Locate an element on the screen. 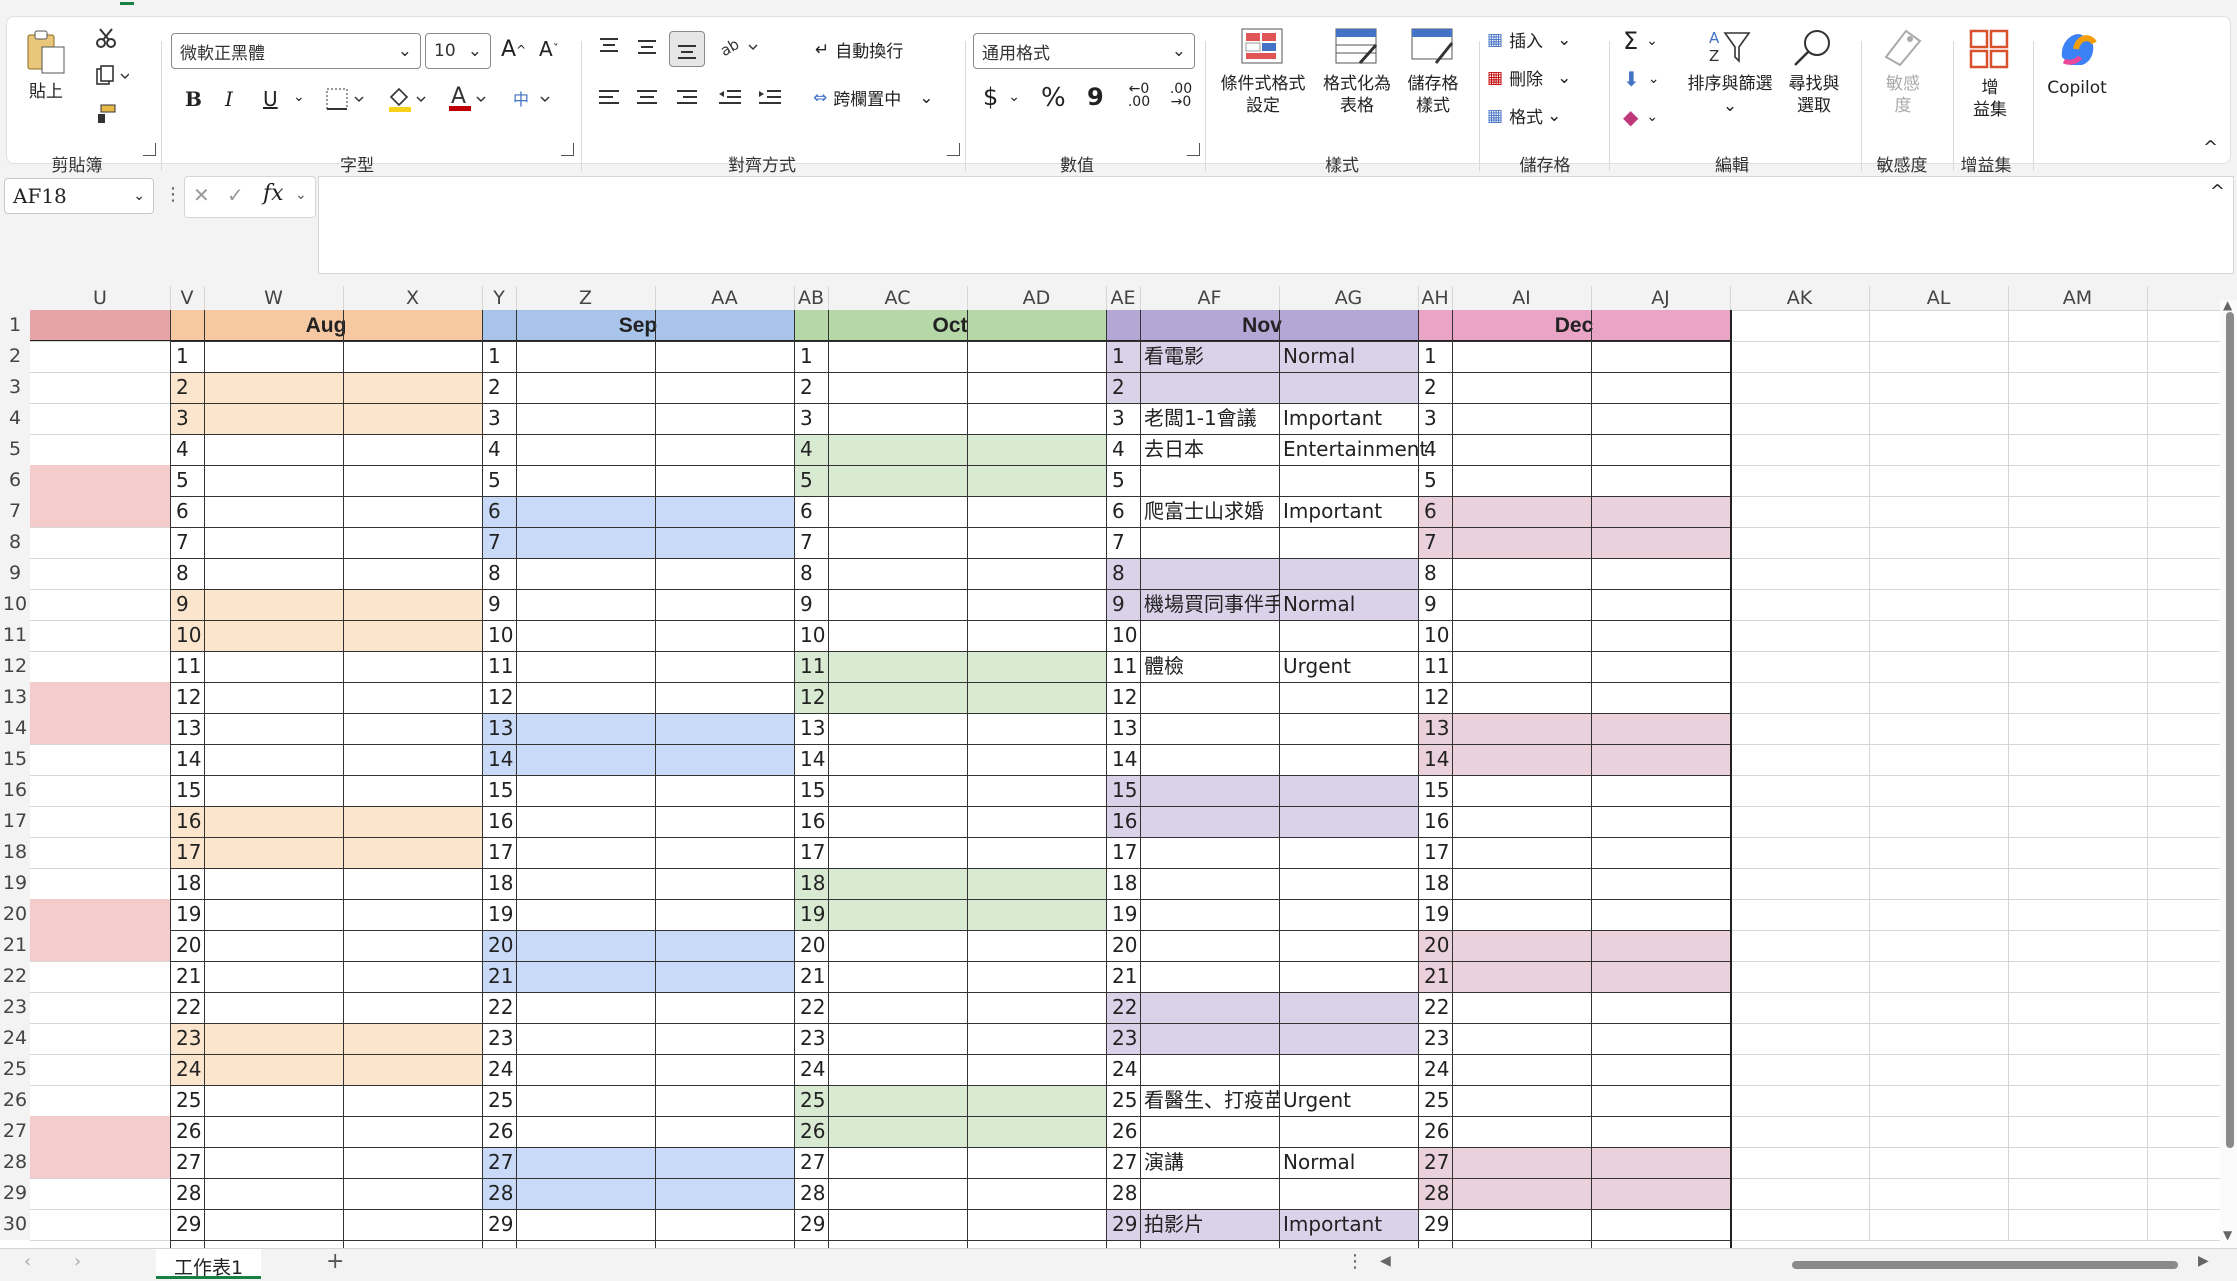 The image size is (2237, 1281). cancel-icon: ✕ is located at coordinates (201, 195).